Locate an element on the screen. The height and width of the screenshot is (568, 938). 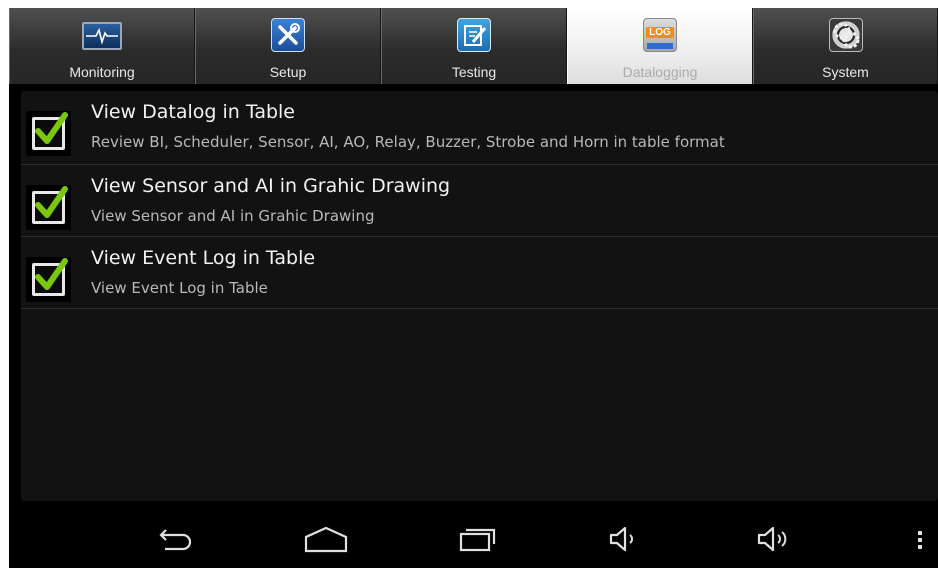
tab-setup: Setup is located at coordinates (288, 46).